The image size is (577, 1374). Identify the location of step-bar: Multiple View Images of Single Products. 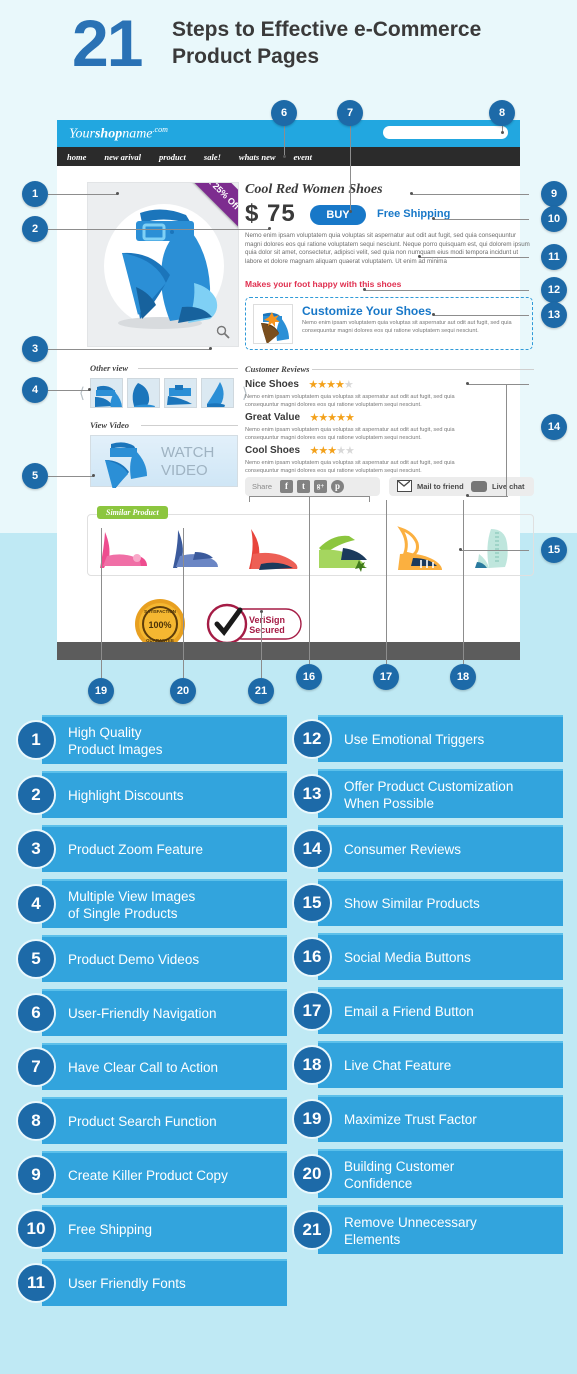
(164, 903).